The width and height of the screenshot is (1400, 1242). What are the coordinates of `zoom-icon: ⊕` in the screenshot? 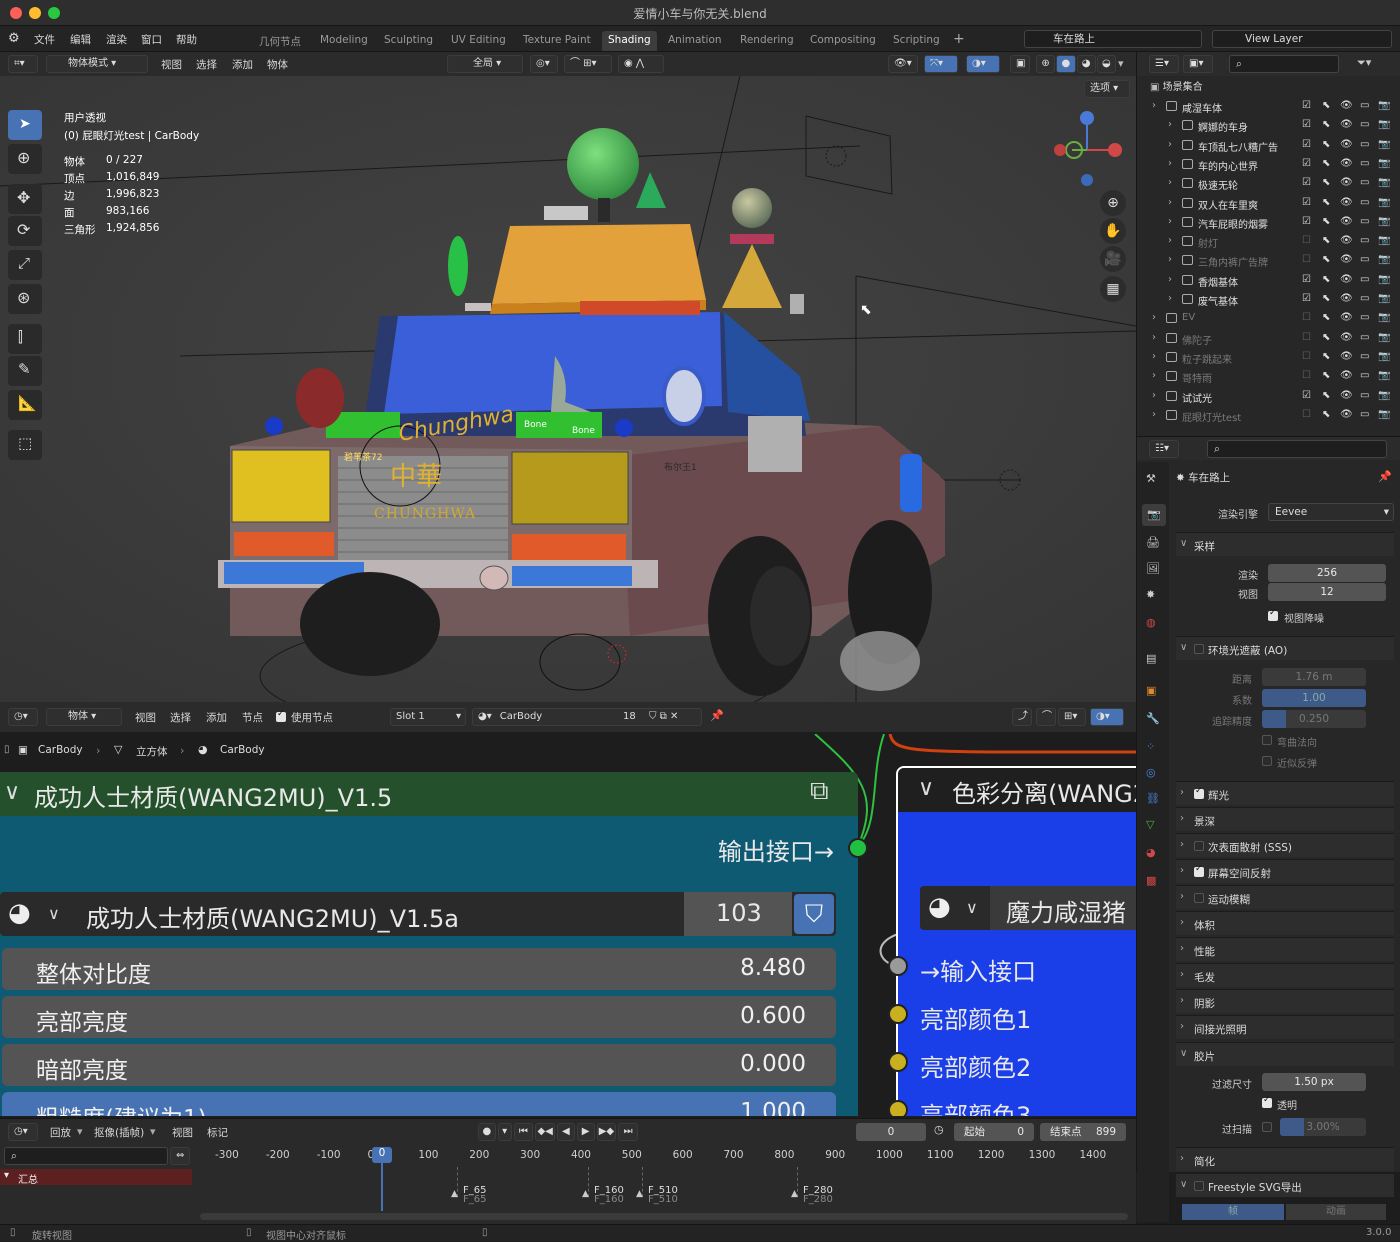 It's located at (1113, 203).